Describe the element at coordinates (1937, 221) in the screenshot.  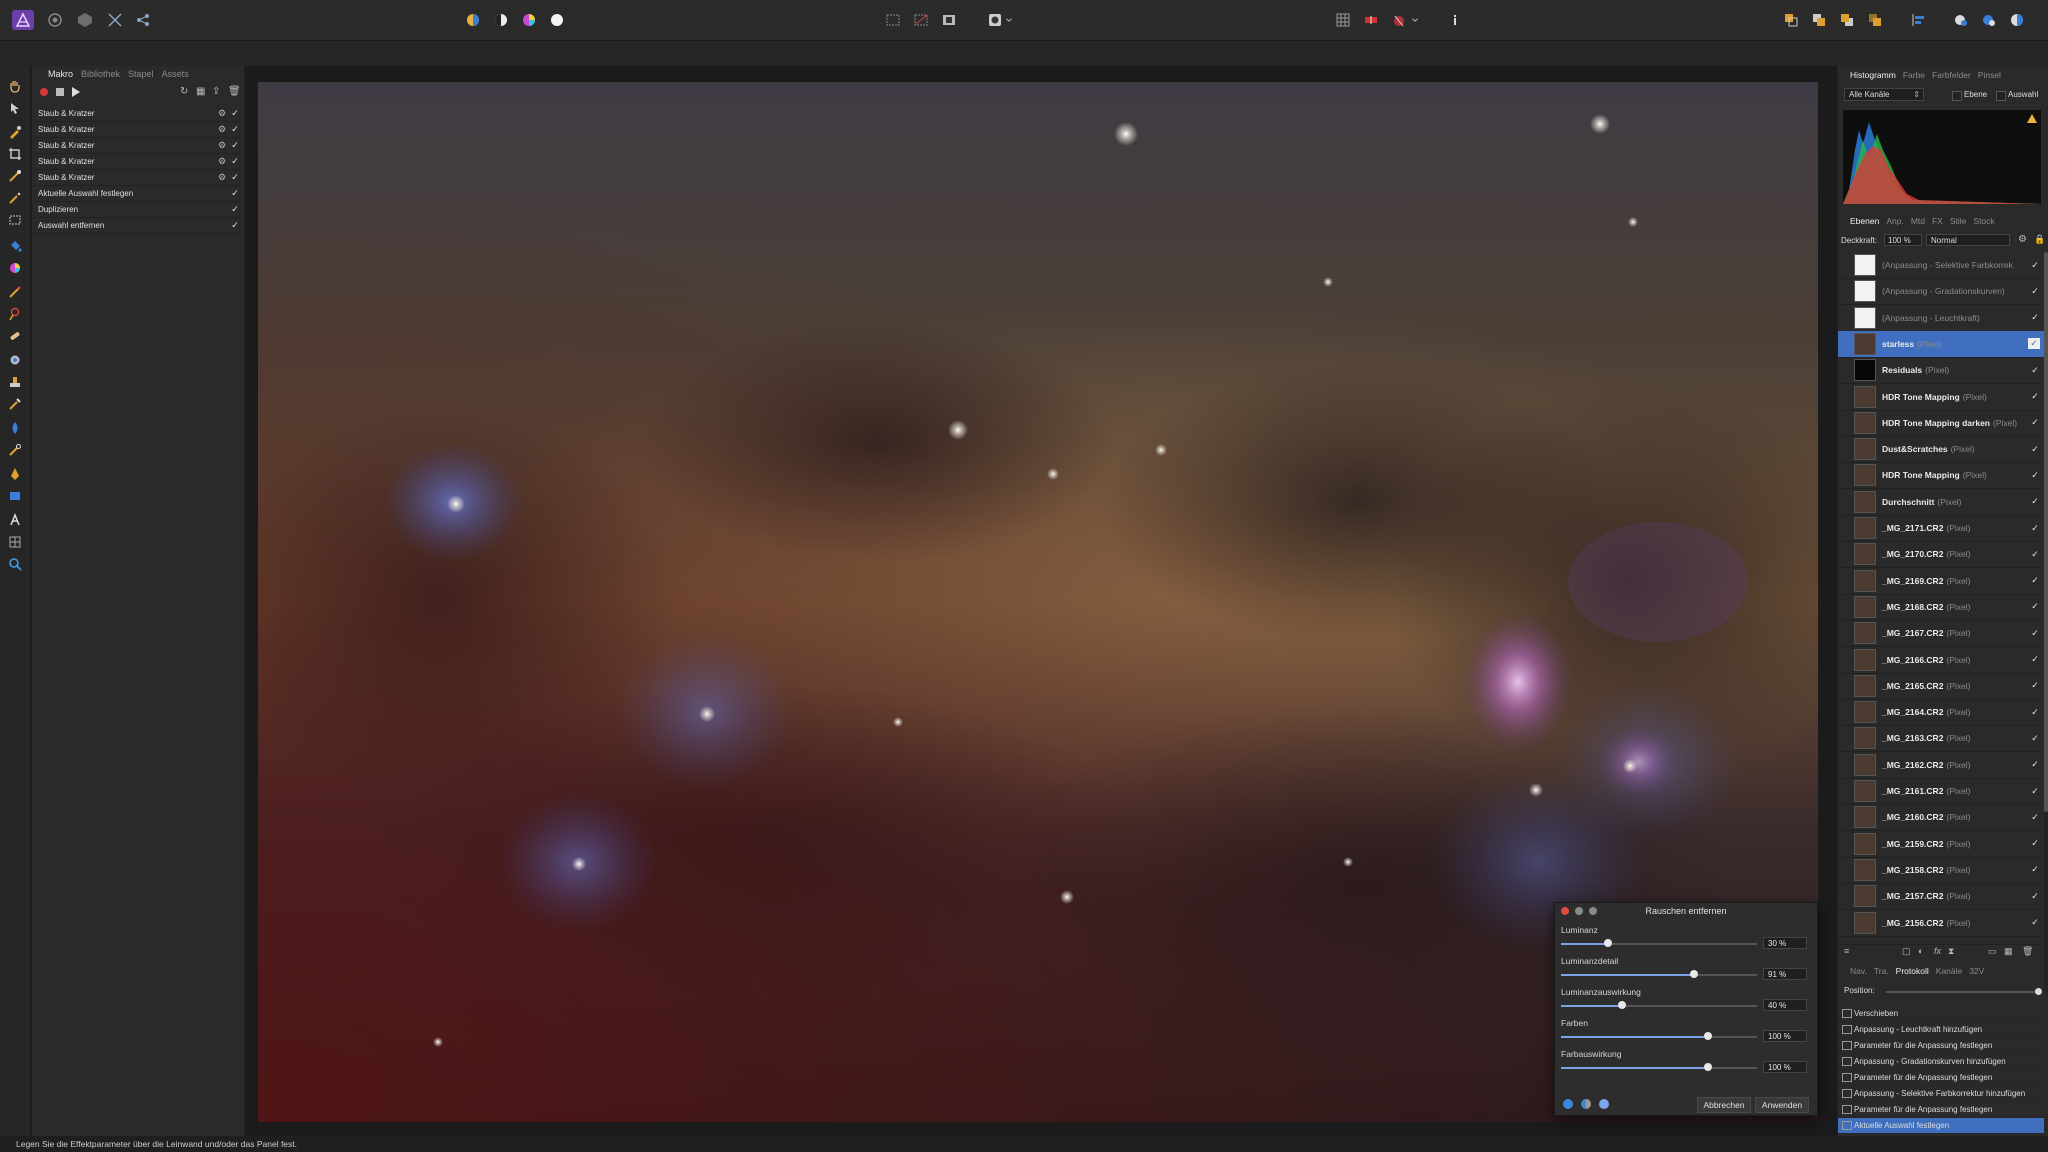
I see `tab-fx: FX` at that location.